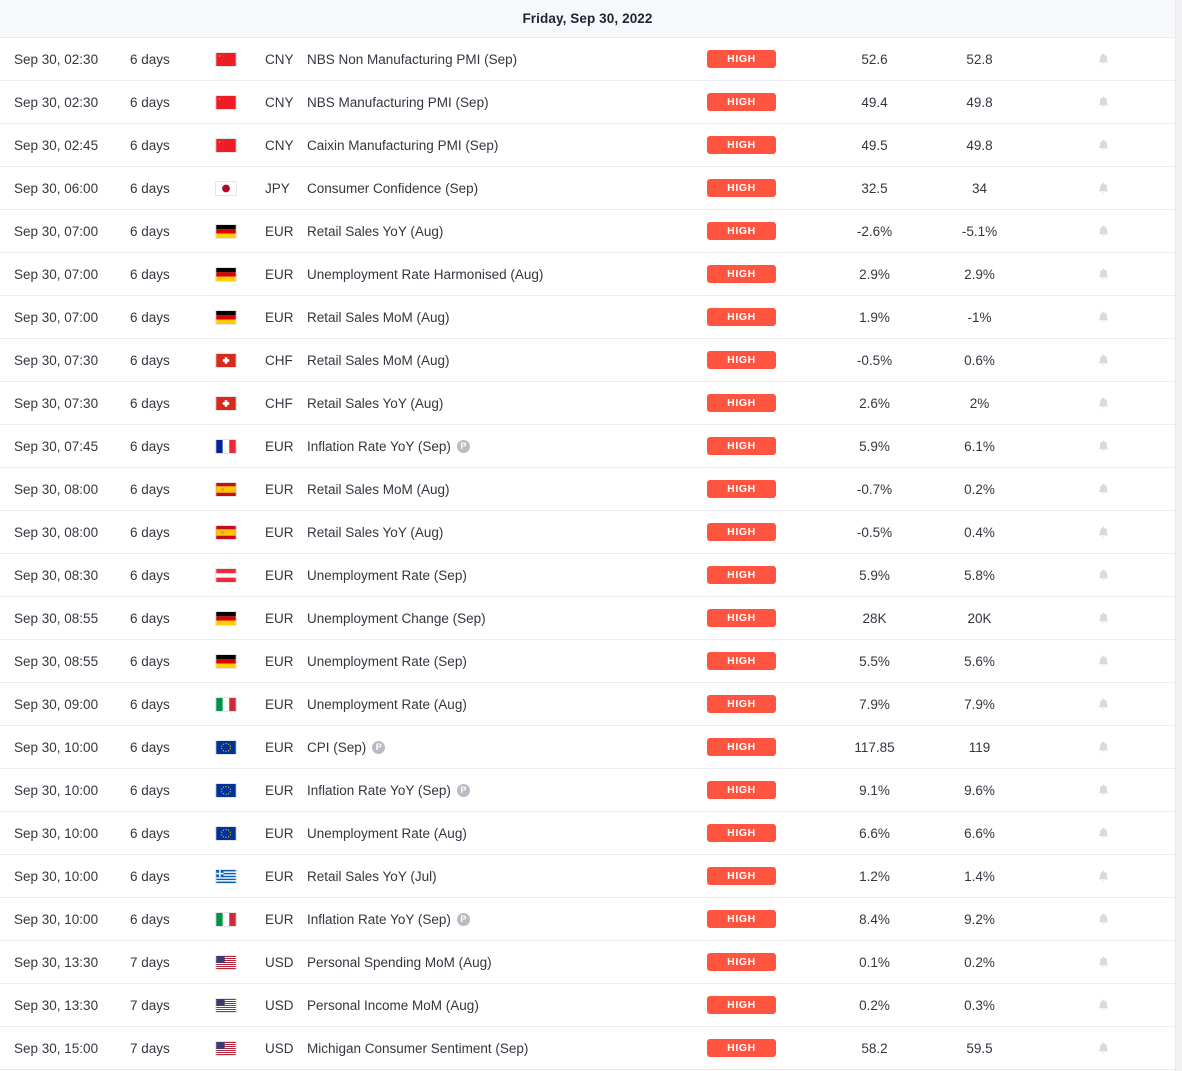  Describe the element at coordinates (874, 489) in the screenshot. I see `actual-value: -0.7%` at that location.